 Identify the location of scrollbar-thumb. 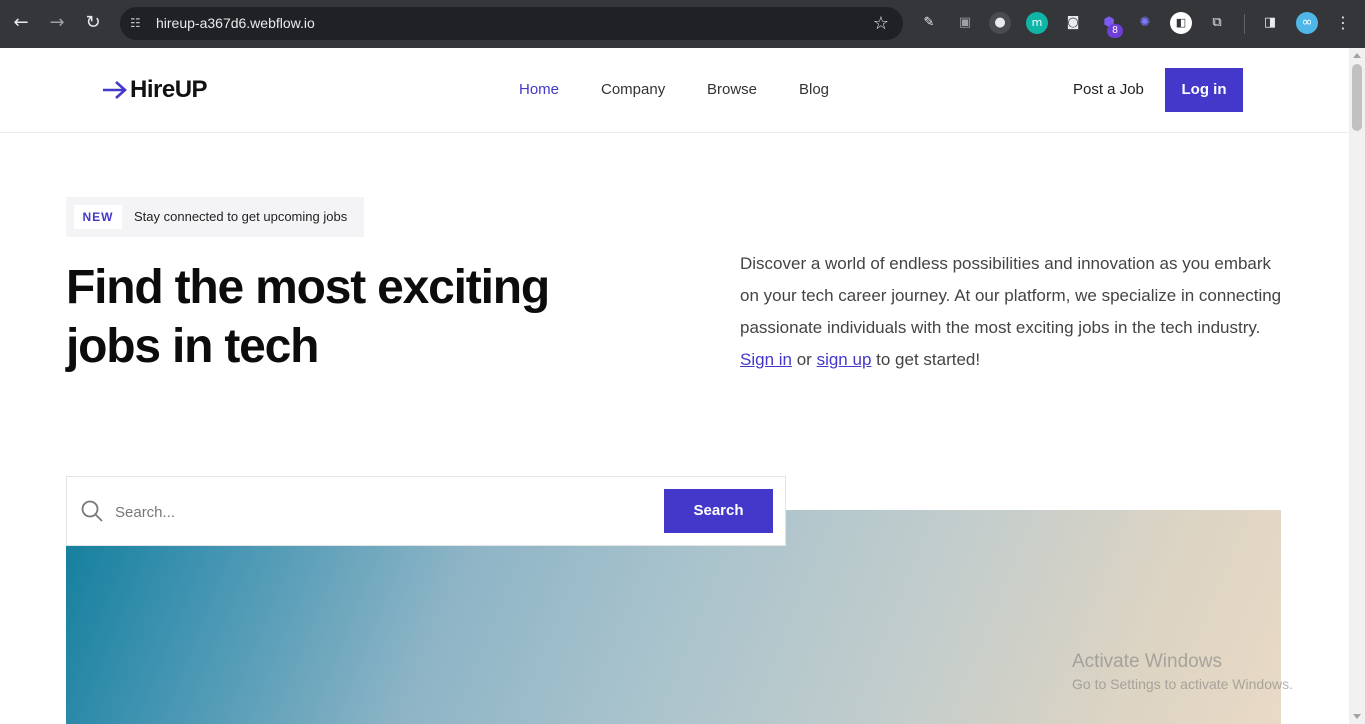
(1357, 97).